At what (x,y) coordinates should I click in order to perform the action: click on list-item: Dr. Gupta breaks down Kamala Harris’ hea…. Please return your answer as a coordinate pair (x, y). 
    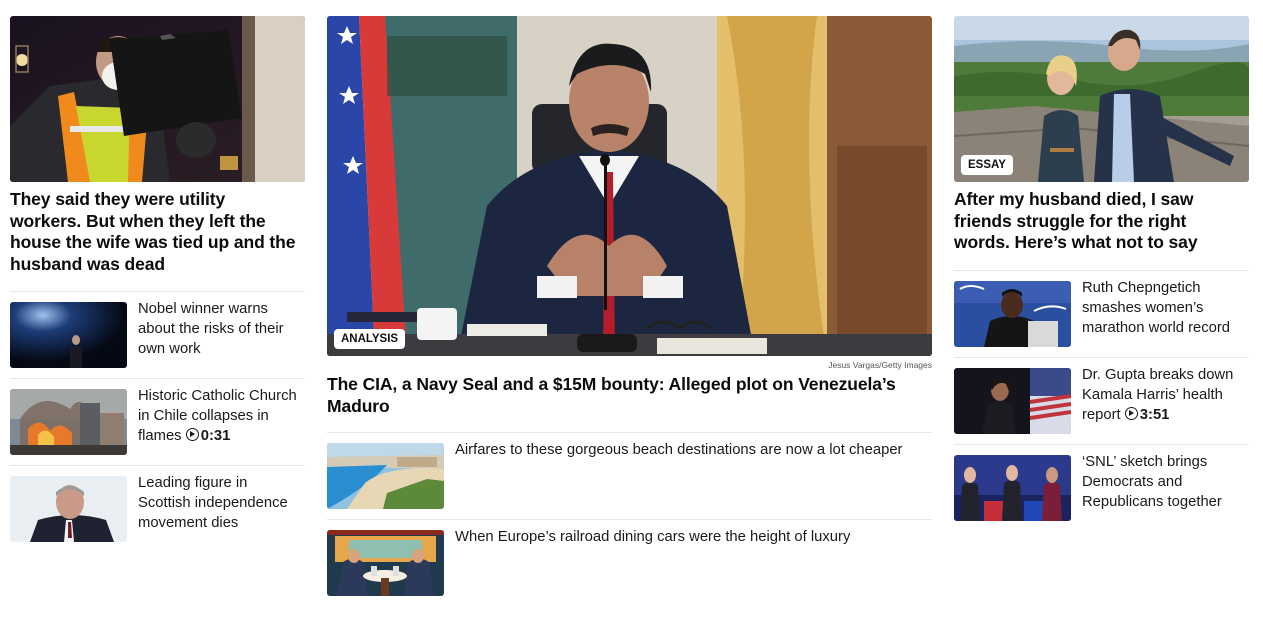
    Looking at the image, I should click on (1101, 400).